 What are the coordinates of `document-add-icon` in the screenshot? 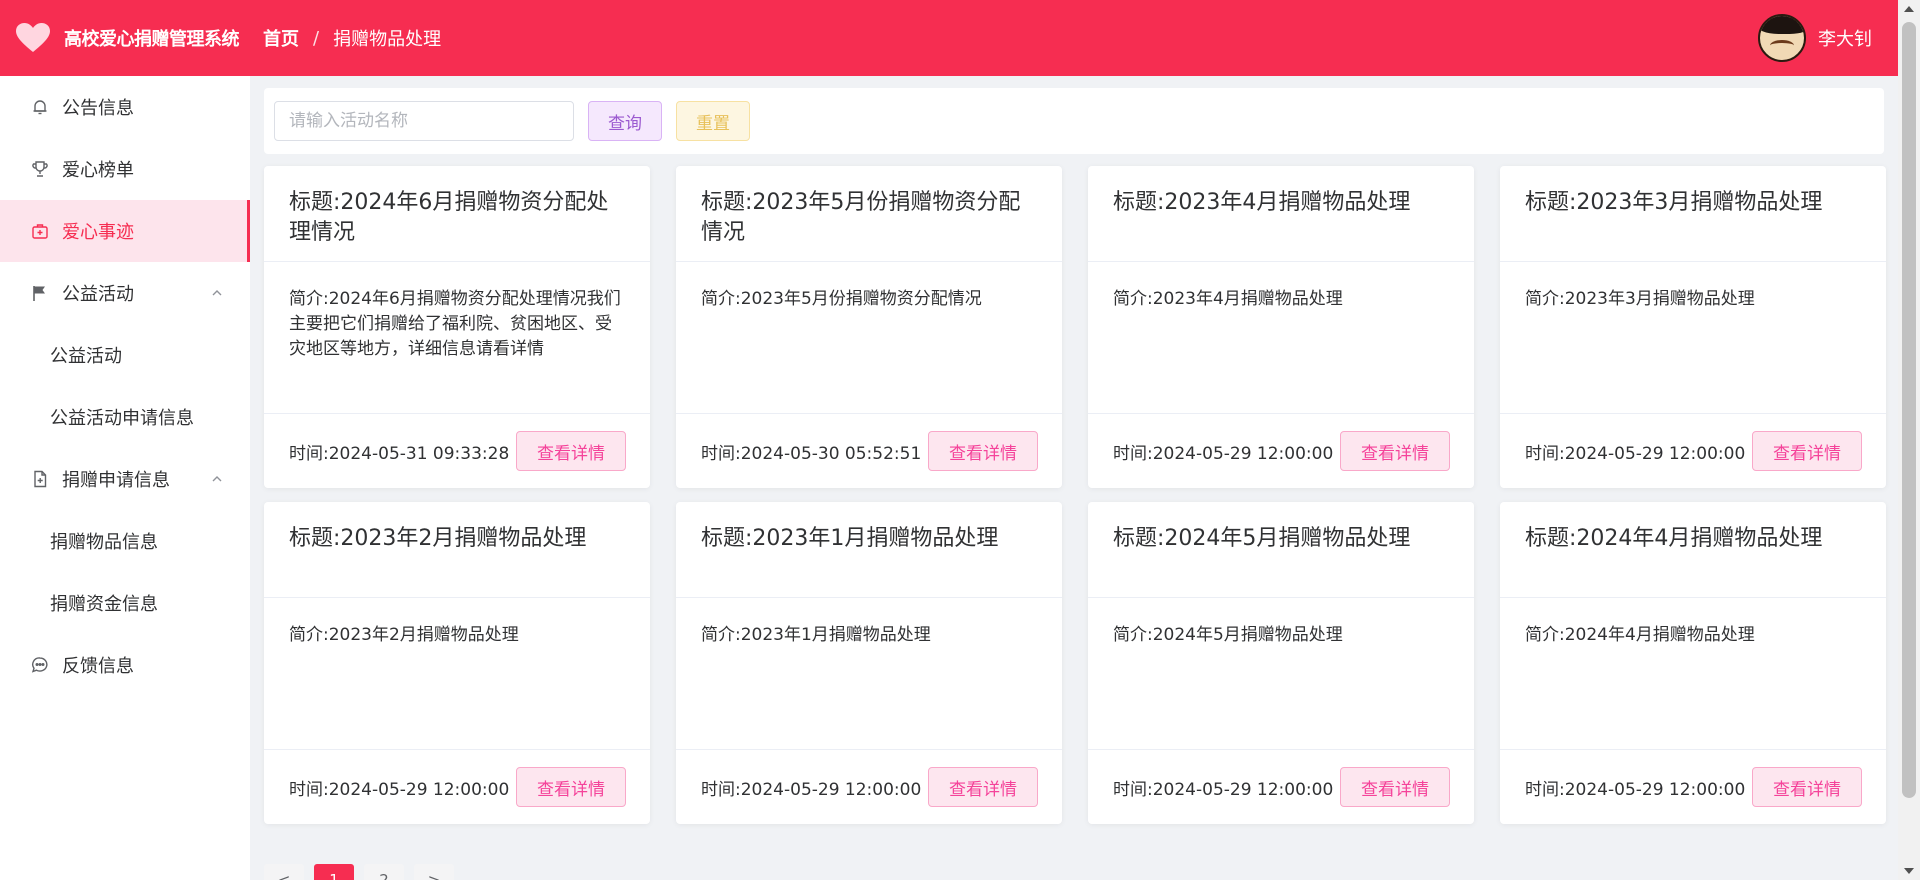 It's located at (40, 479).